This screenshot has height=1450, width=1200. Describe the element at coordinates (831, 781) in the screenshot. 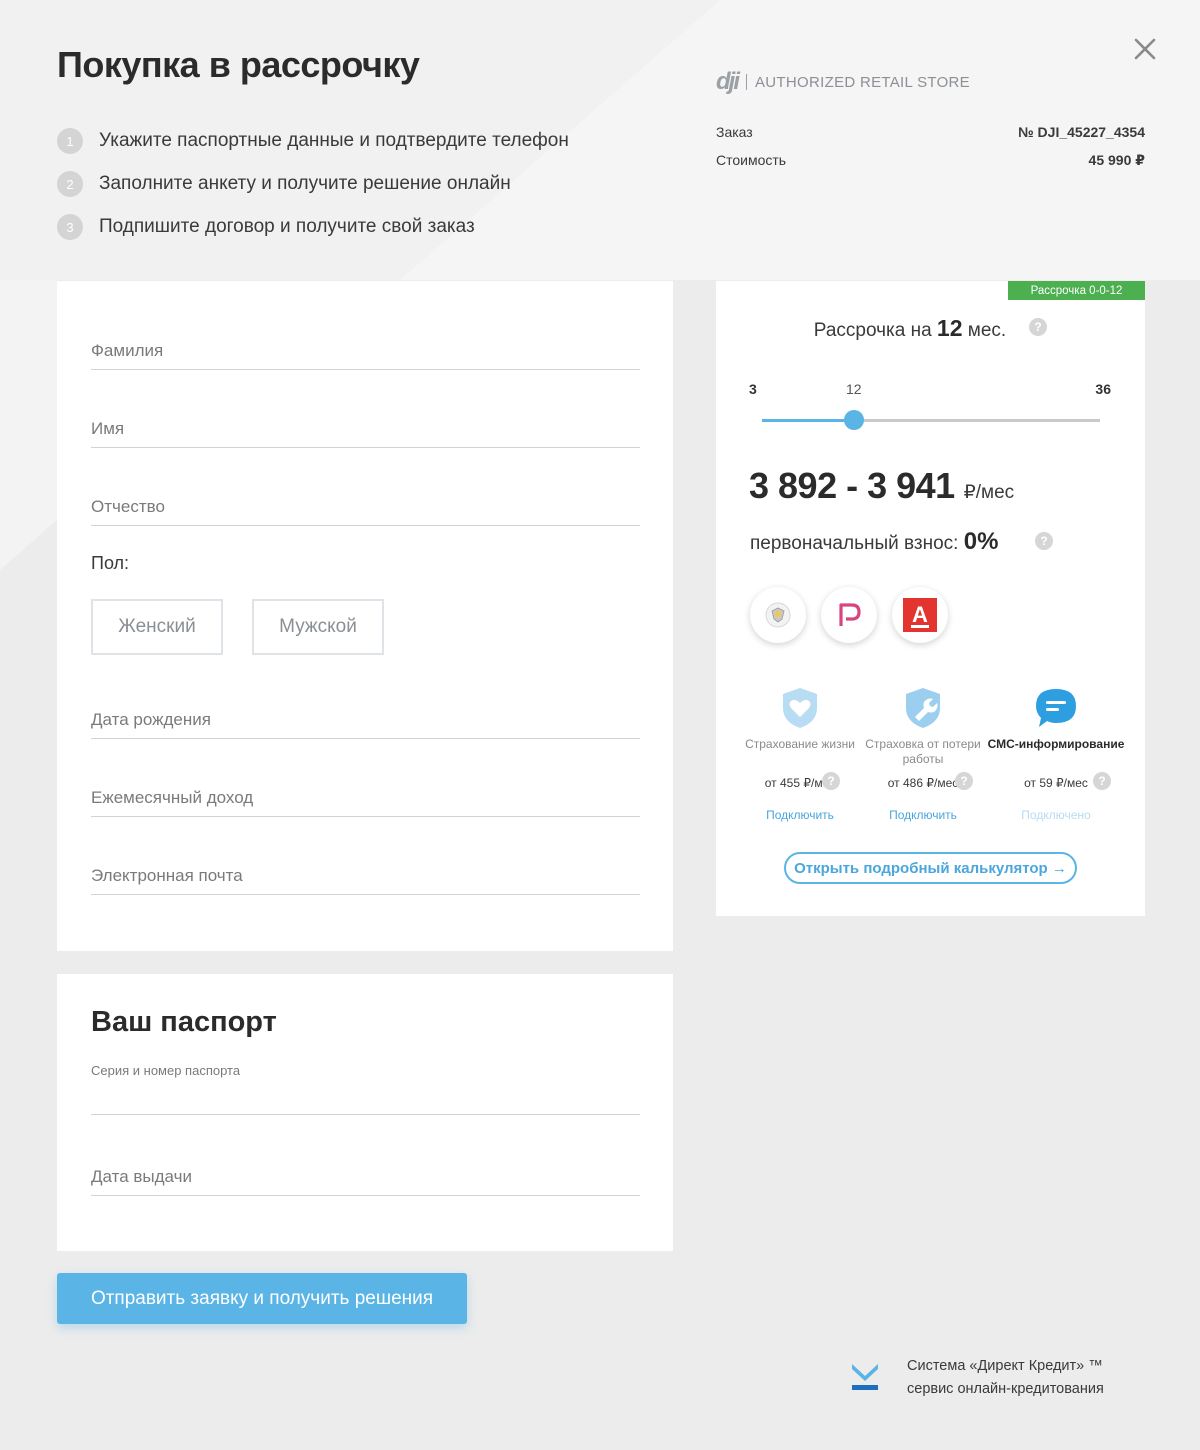

I see `life-insurance-help-icon: ?` at that location.